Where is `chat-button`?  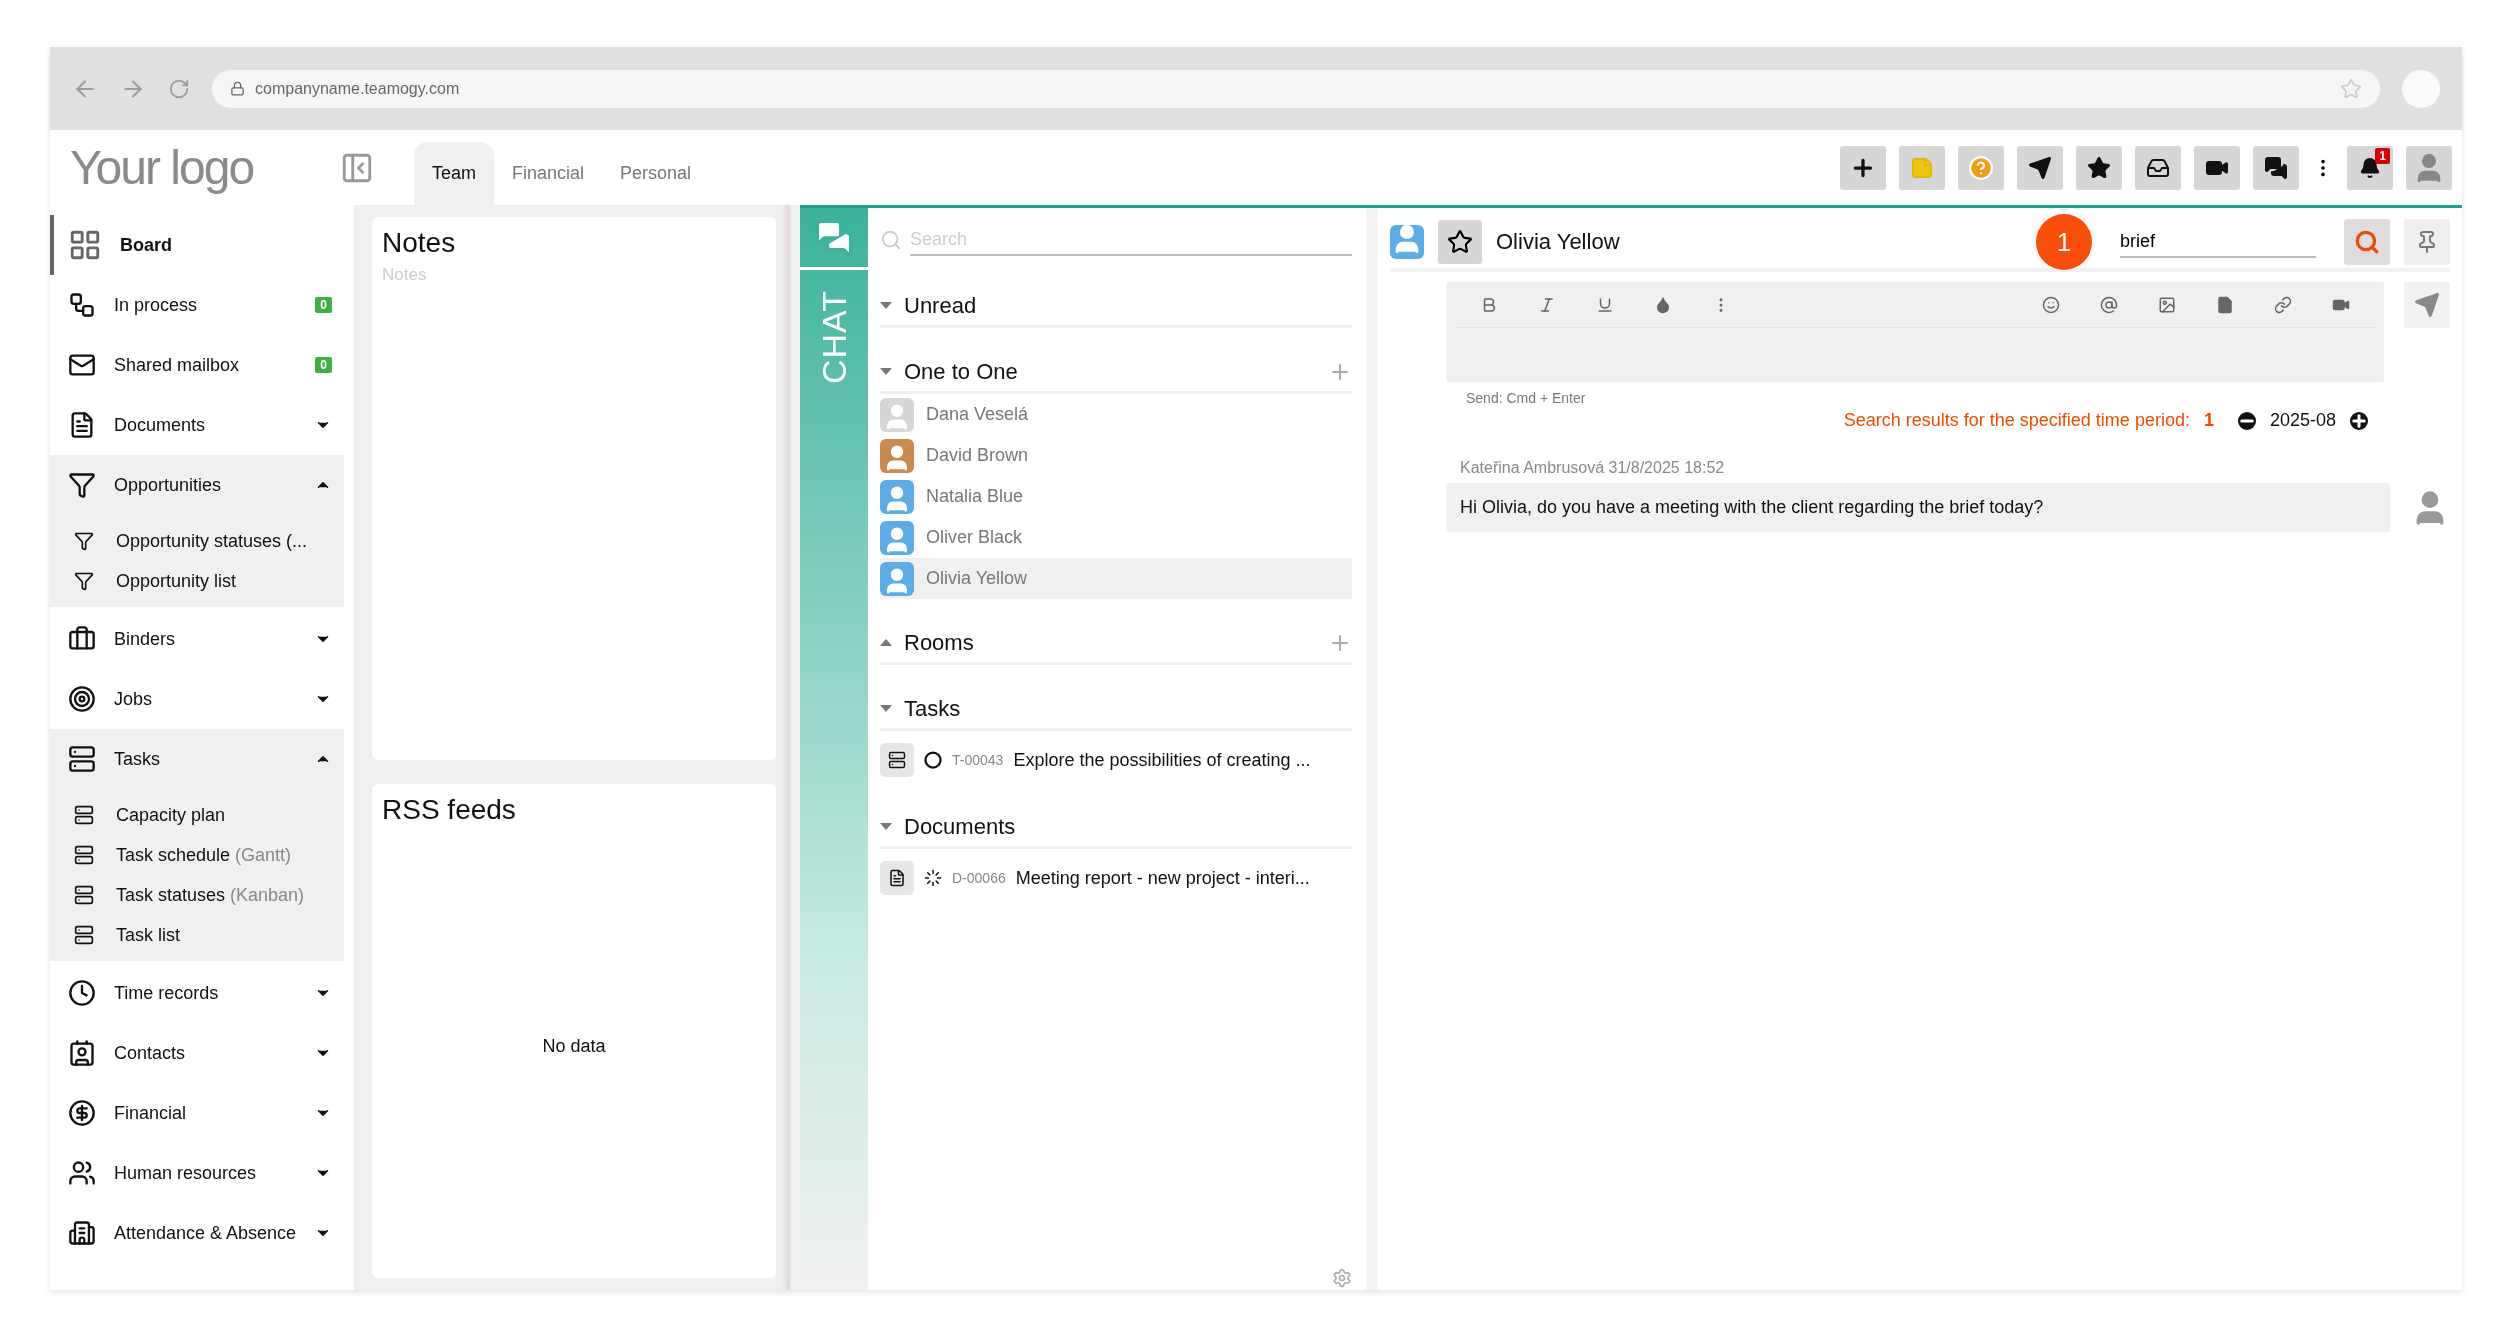
chat-button is located at coordinates (2276, 167).